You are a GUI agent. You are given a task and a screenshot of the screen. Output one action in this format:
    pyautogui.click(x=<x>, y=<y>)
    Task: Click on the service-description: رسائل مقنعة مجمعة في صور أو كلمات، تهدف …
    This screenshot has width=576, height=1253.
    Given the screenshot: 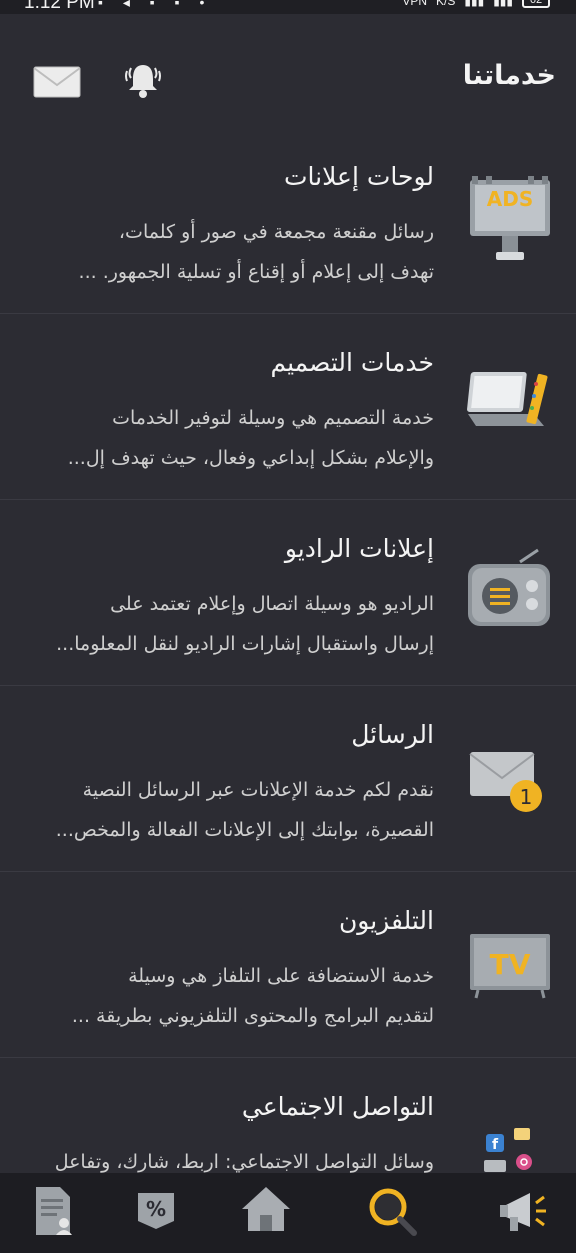 What is the action you would take?
    pyautogui.click(x=224, y=252)
    